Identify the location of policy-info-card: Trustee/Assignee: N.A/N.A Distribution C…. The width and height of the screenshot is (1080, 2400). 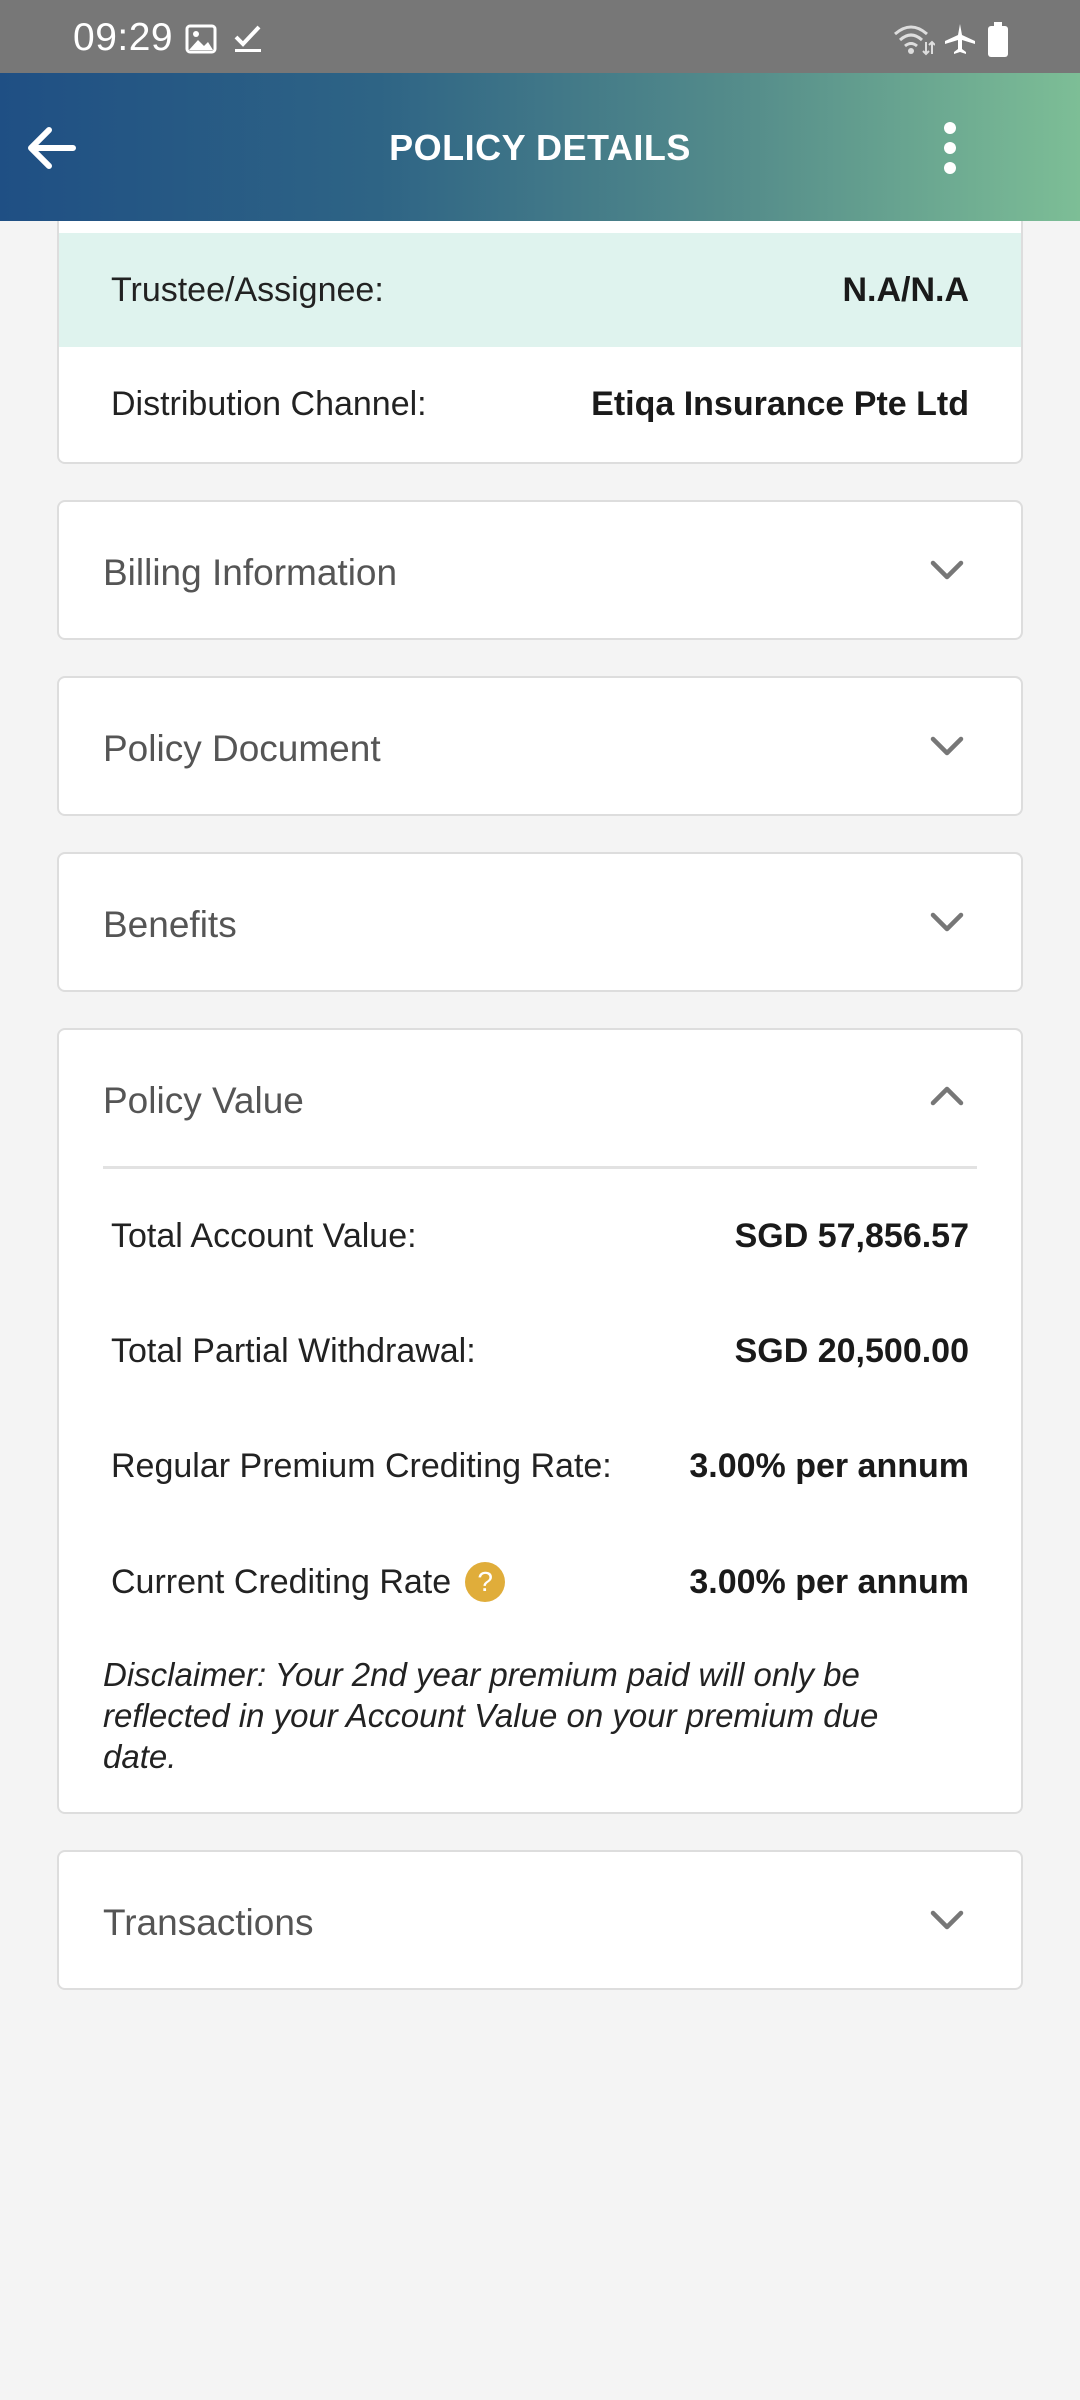
(540, 342).